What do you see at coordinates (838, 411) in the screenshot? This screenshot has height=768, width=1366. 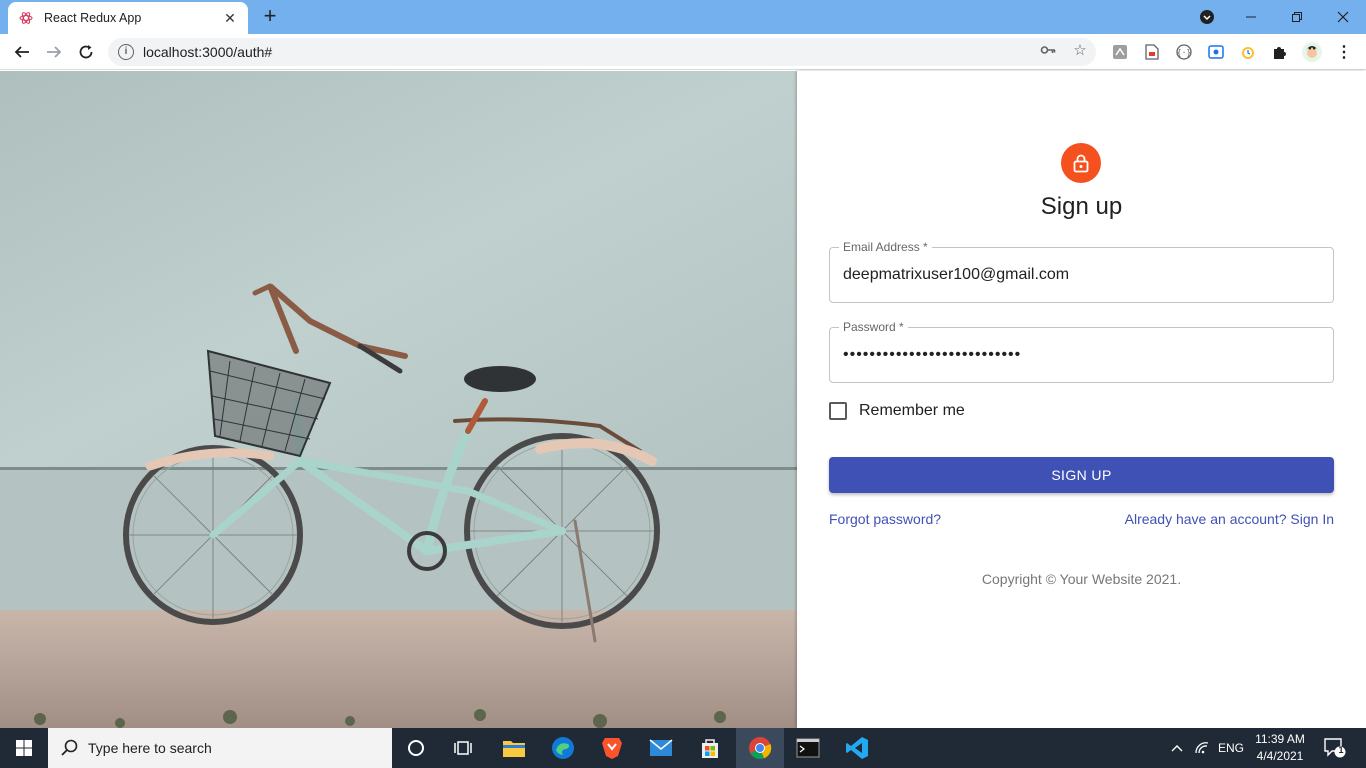 I see `checkbox-icon` at bounding box center [838, 411].